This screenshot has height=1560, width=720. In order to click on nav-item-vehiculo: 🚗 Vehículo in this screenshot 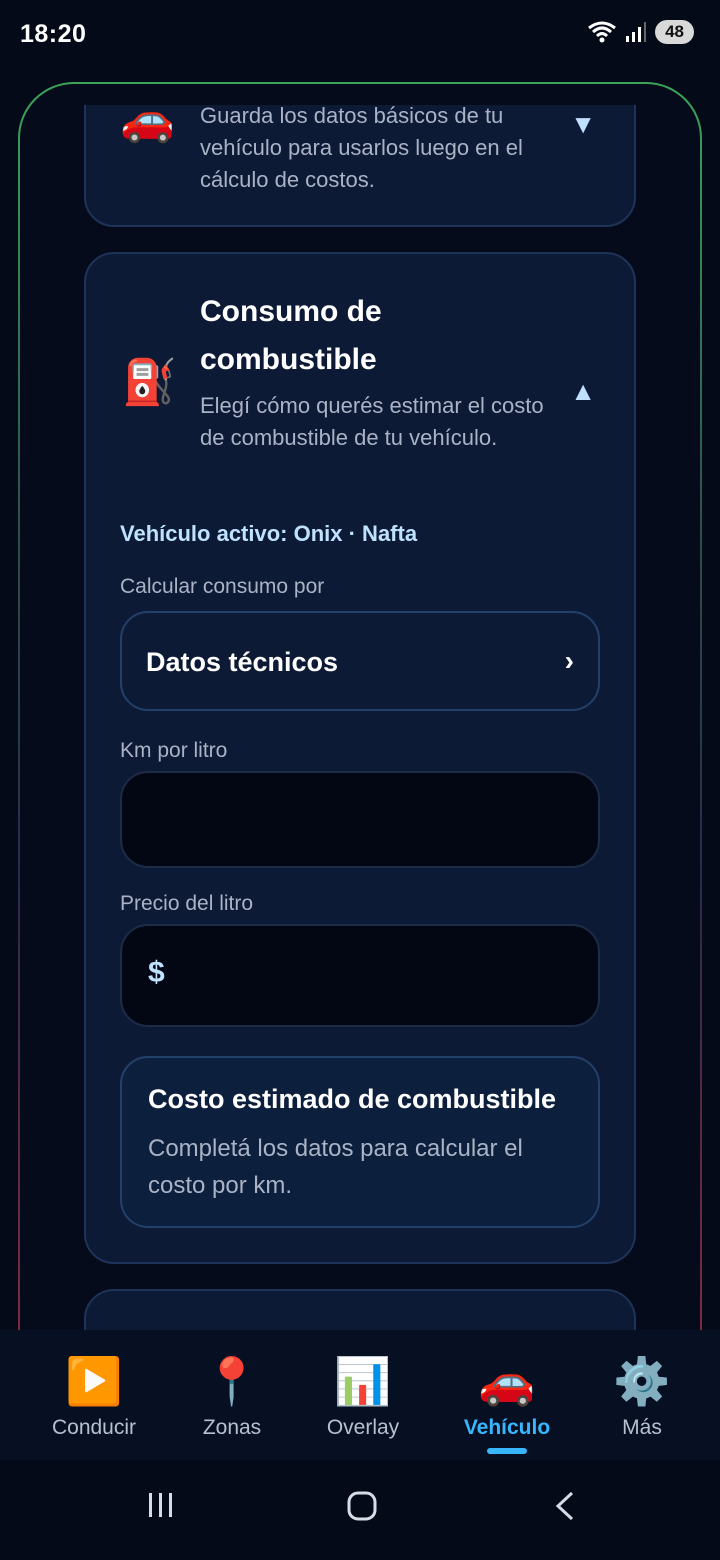, I will do `click(507, 1392)`.